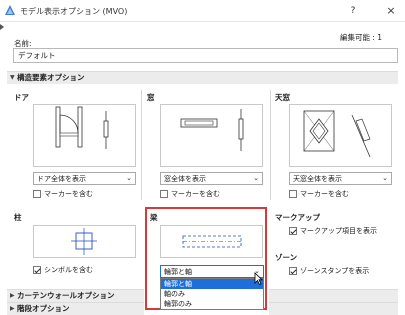  I want to click on markup-show-checkbox: マークアップ項目を表示, so click(333, 231).